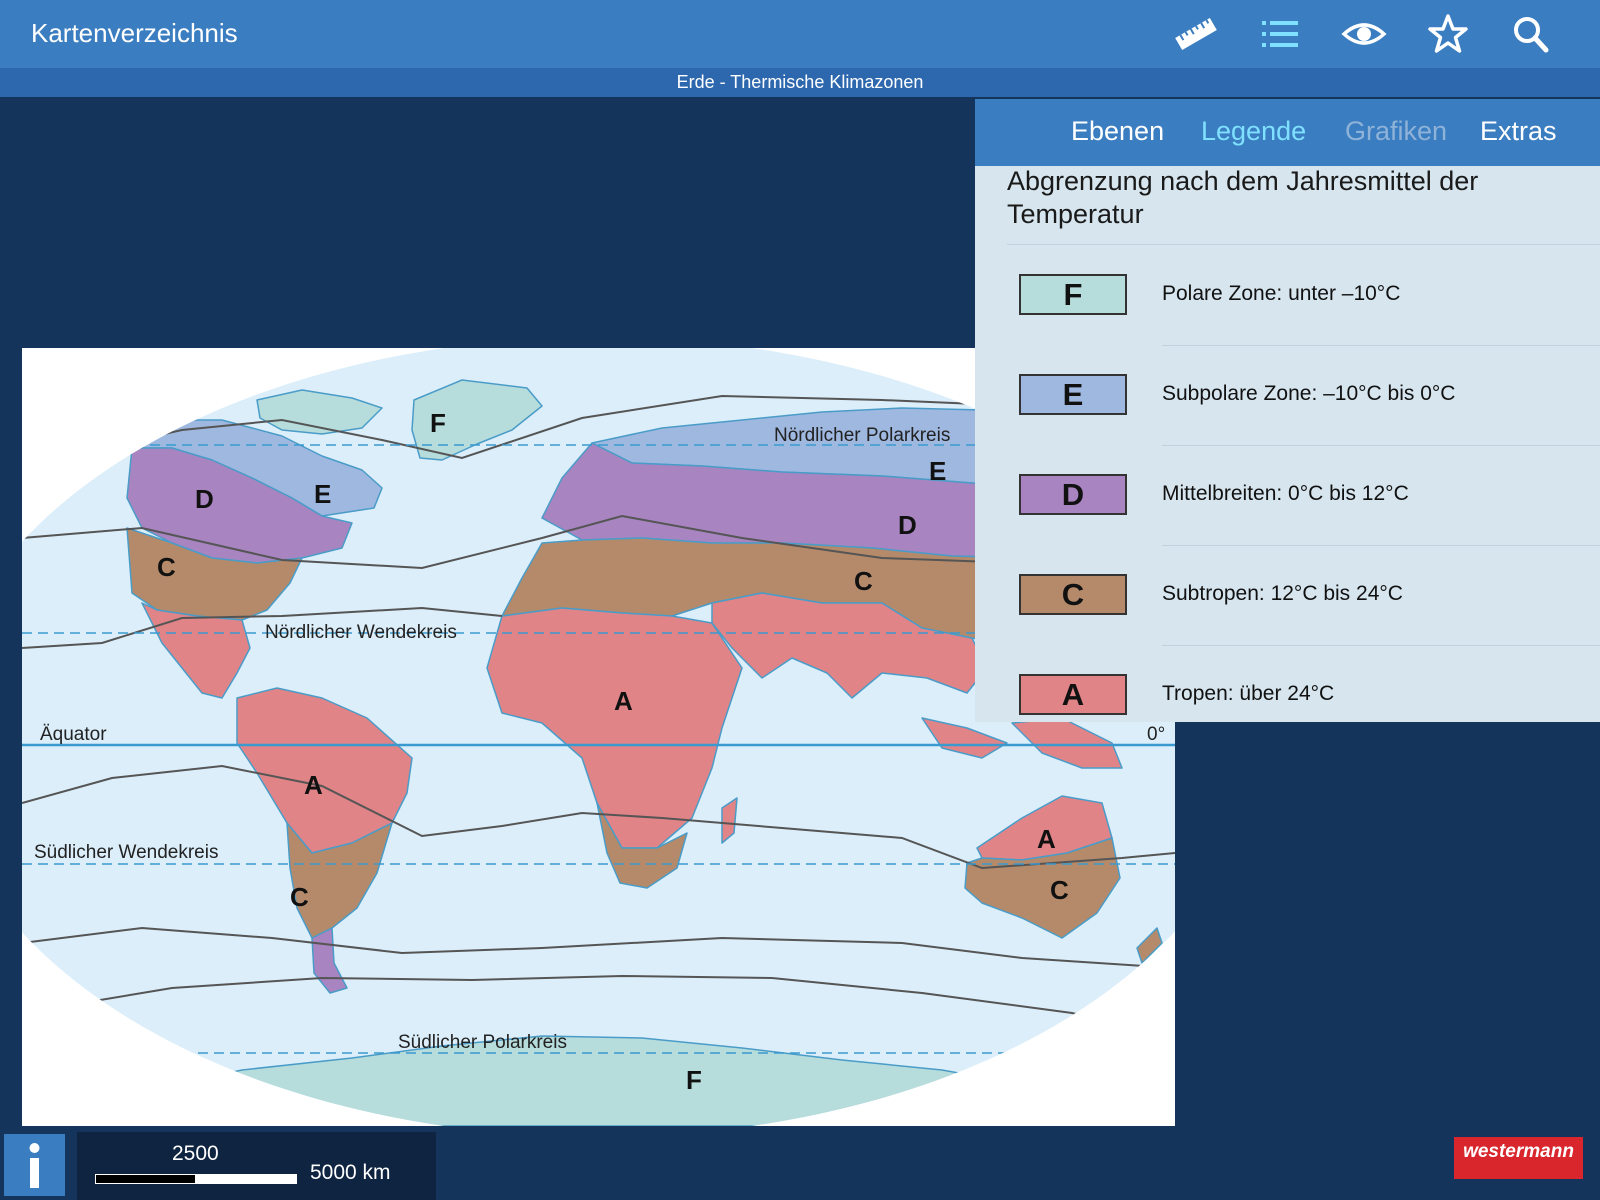 The height and width of the screenshot is (1200, 1600). What do you see at coordinates (438, 423) in the screenshot?
I see `zone-letter-f-greenland: F` at bounding box center [438, 423].